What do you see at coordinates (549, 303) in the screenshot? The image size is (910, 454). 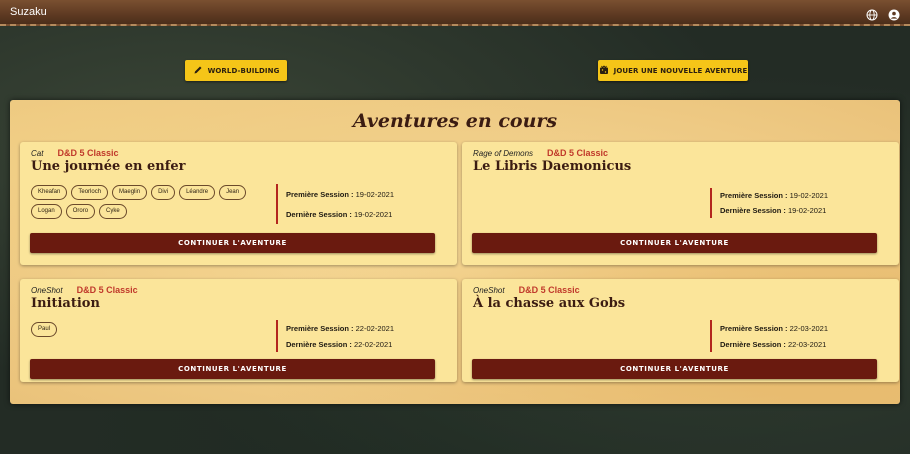 I see `adventure-title: À la chasse aux Gobs` at bounding box center [549, 303].